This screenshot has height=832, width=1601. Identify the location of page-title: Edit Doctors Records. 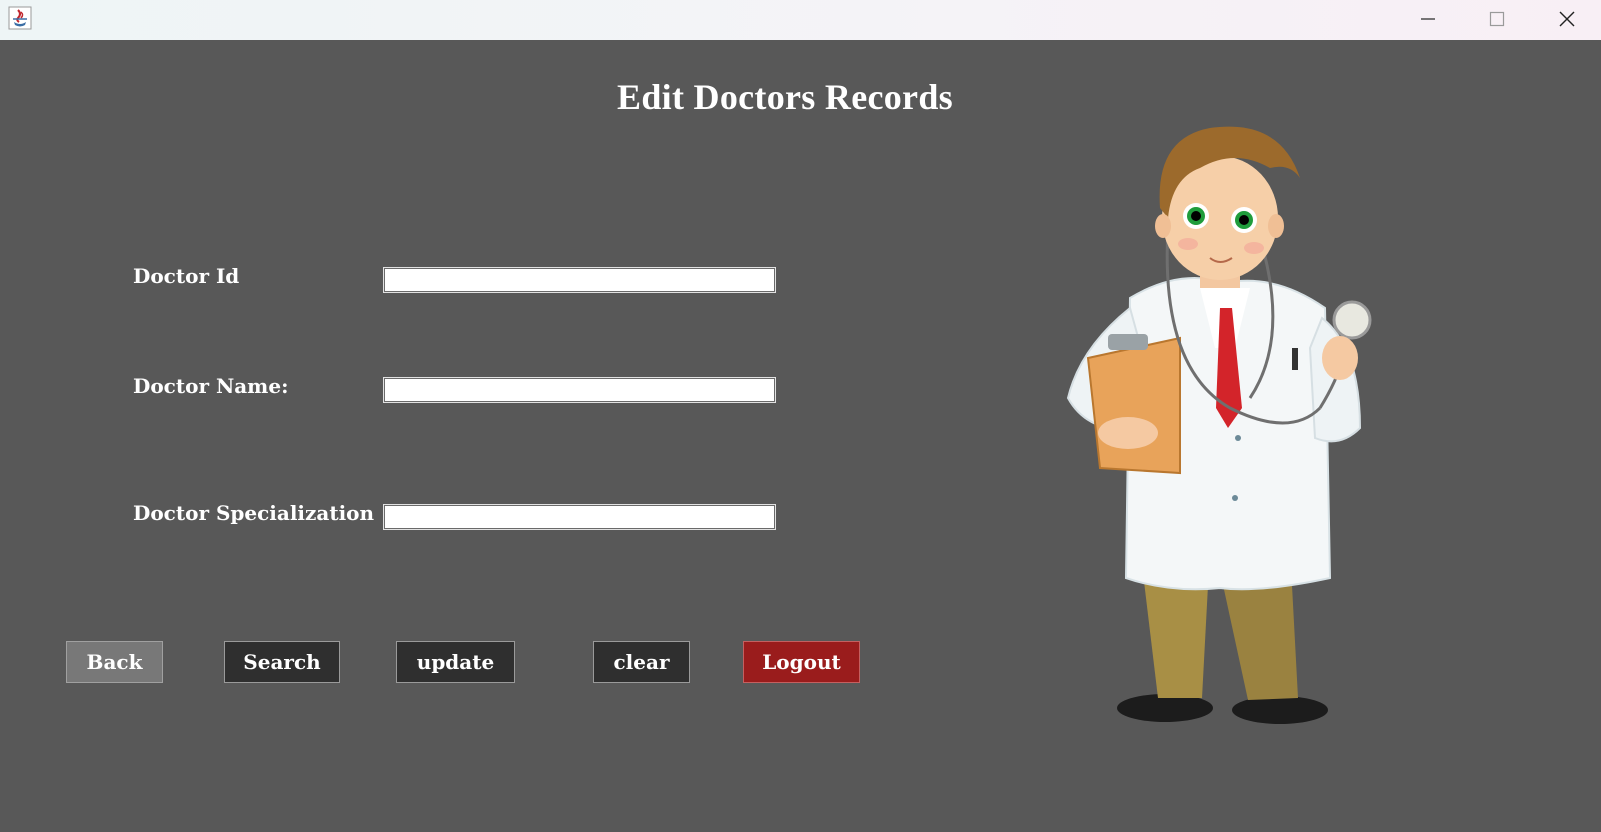
(785, 97).